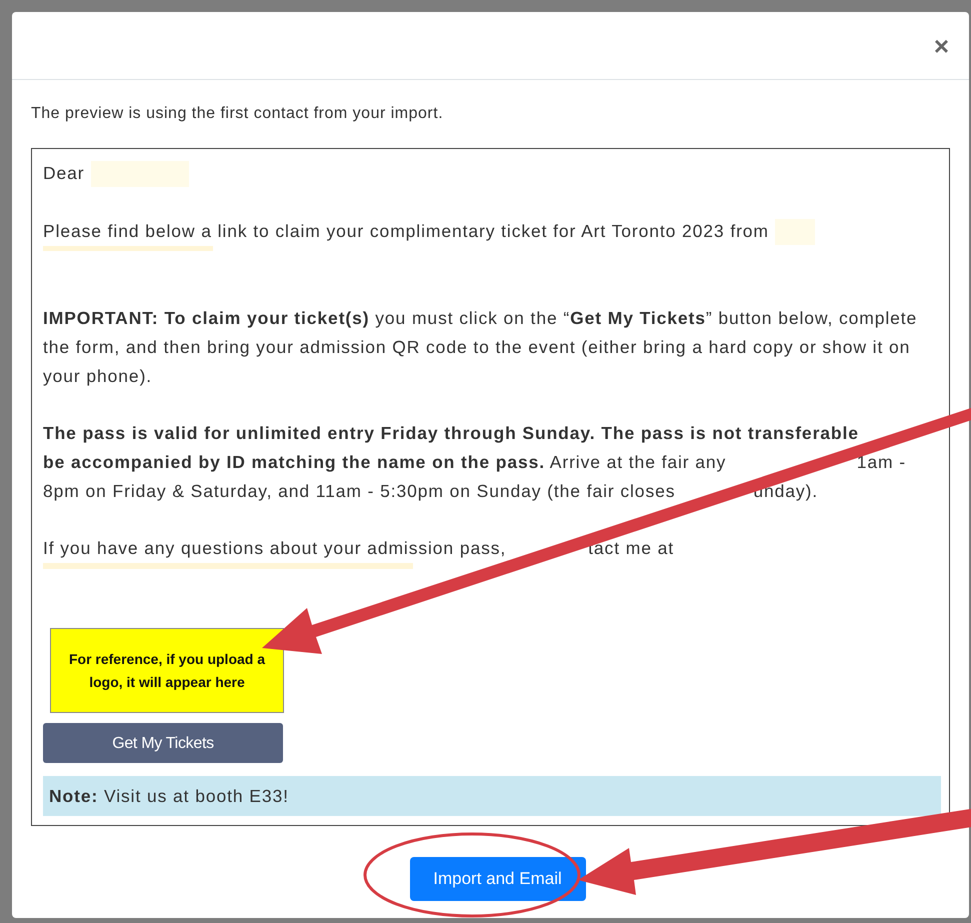 The image size is (971, 923). I want to click on body-text: be accompanied by ID matching the name on the pass. Arrive at the fair any, so click(384, 462).